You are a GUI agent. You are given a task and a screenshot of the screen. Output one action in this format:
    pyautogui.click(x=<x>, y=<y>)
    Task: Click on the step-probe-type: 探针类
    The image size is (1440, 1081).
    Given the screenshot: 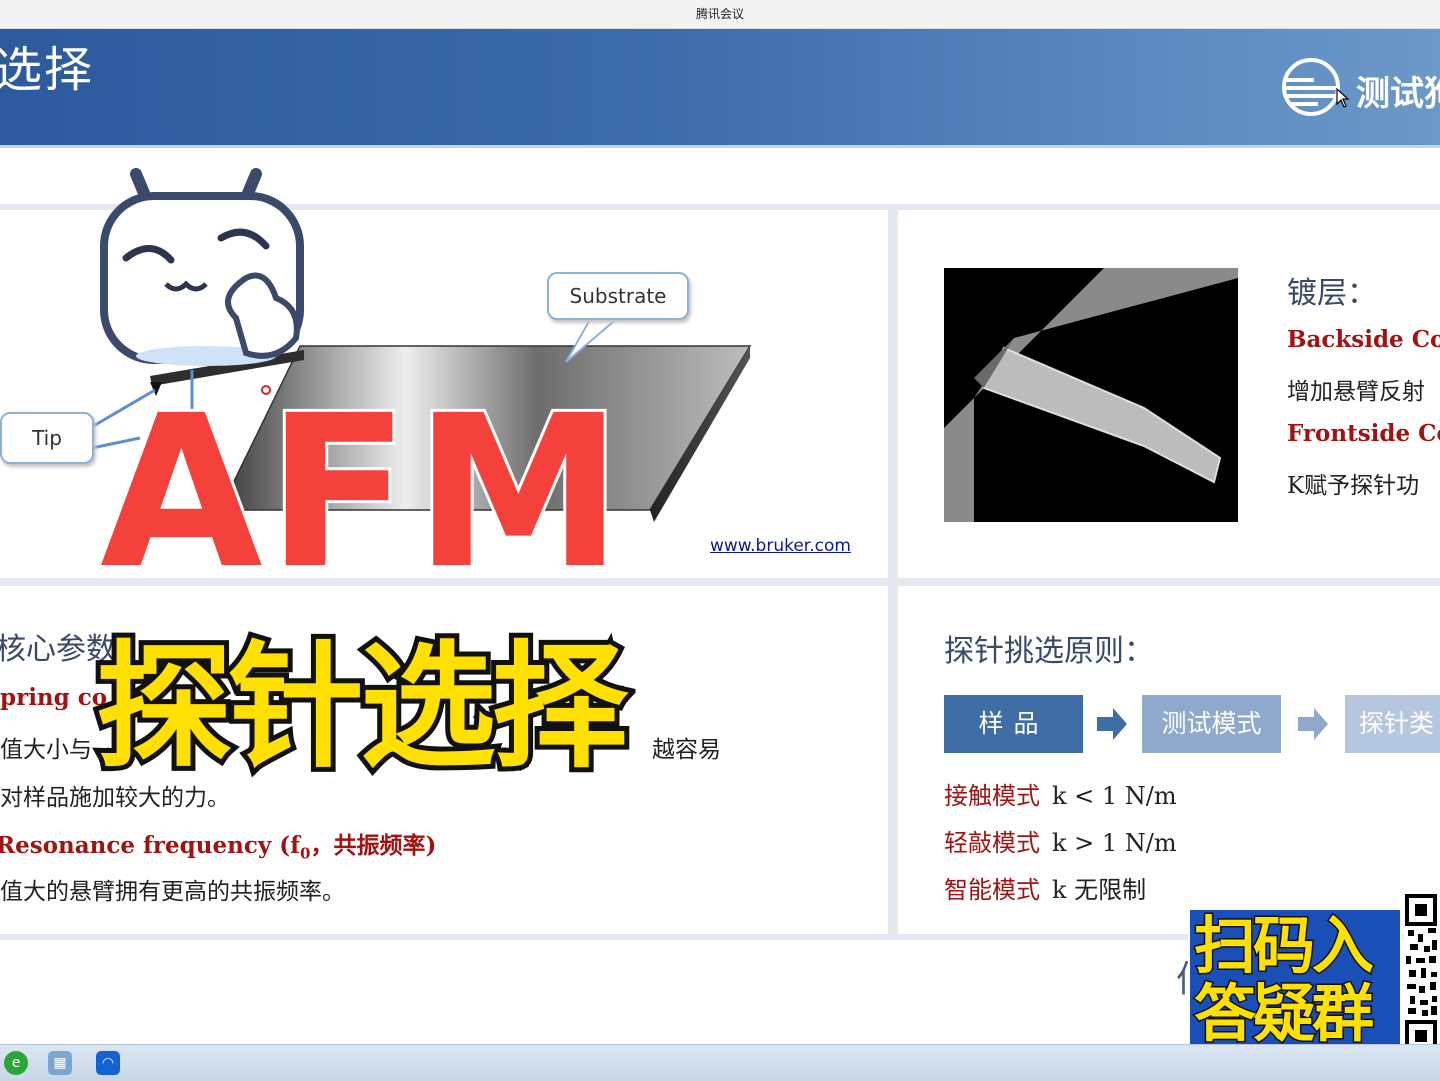 What is the action you would take?
    pyautogui.click(x=1392, y=724)
    